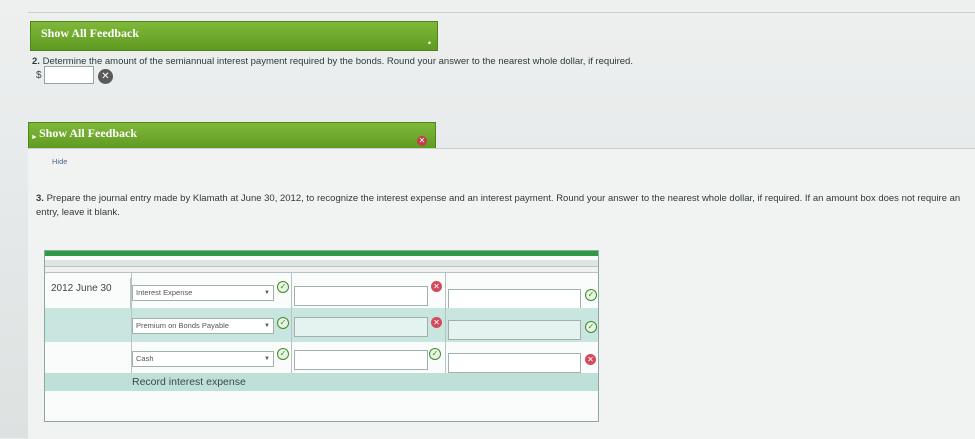 This screenshot has width=975, height=439. I want to click on question-number: 2., so click(36, 61).